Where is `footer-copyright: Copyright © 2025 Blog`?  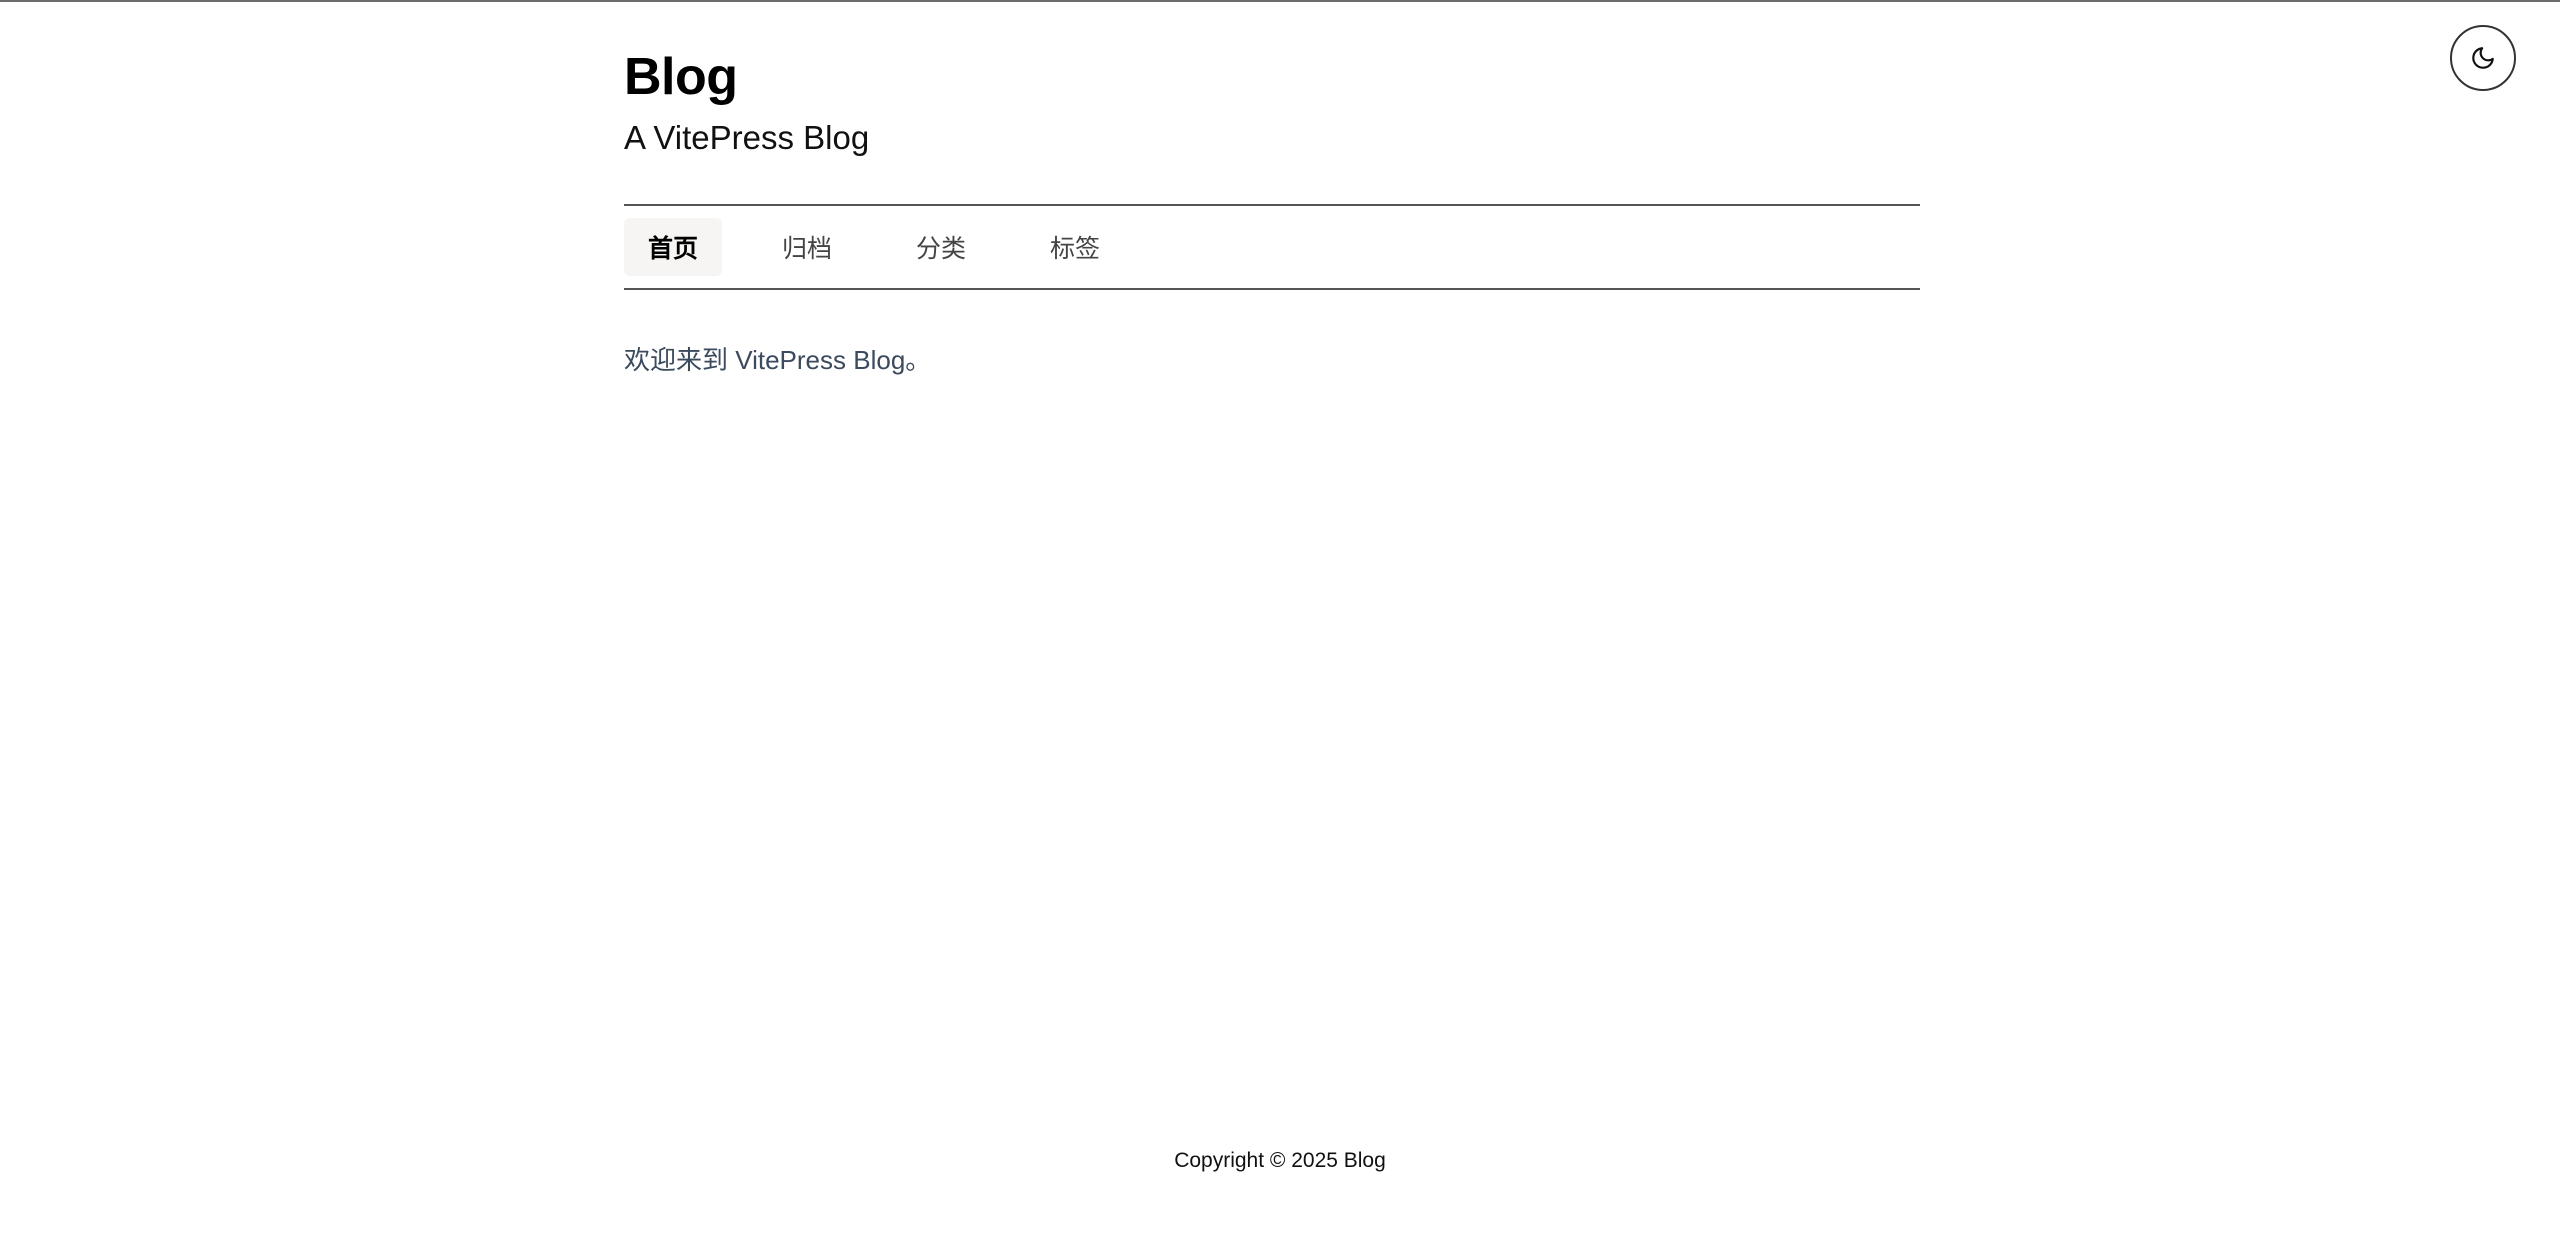
footer-copyright: Copyright © 2025 Blog is located at coordinates (1280, 1160).